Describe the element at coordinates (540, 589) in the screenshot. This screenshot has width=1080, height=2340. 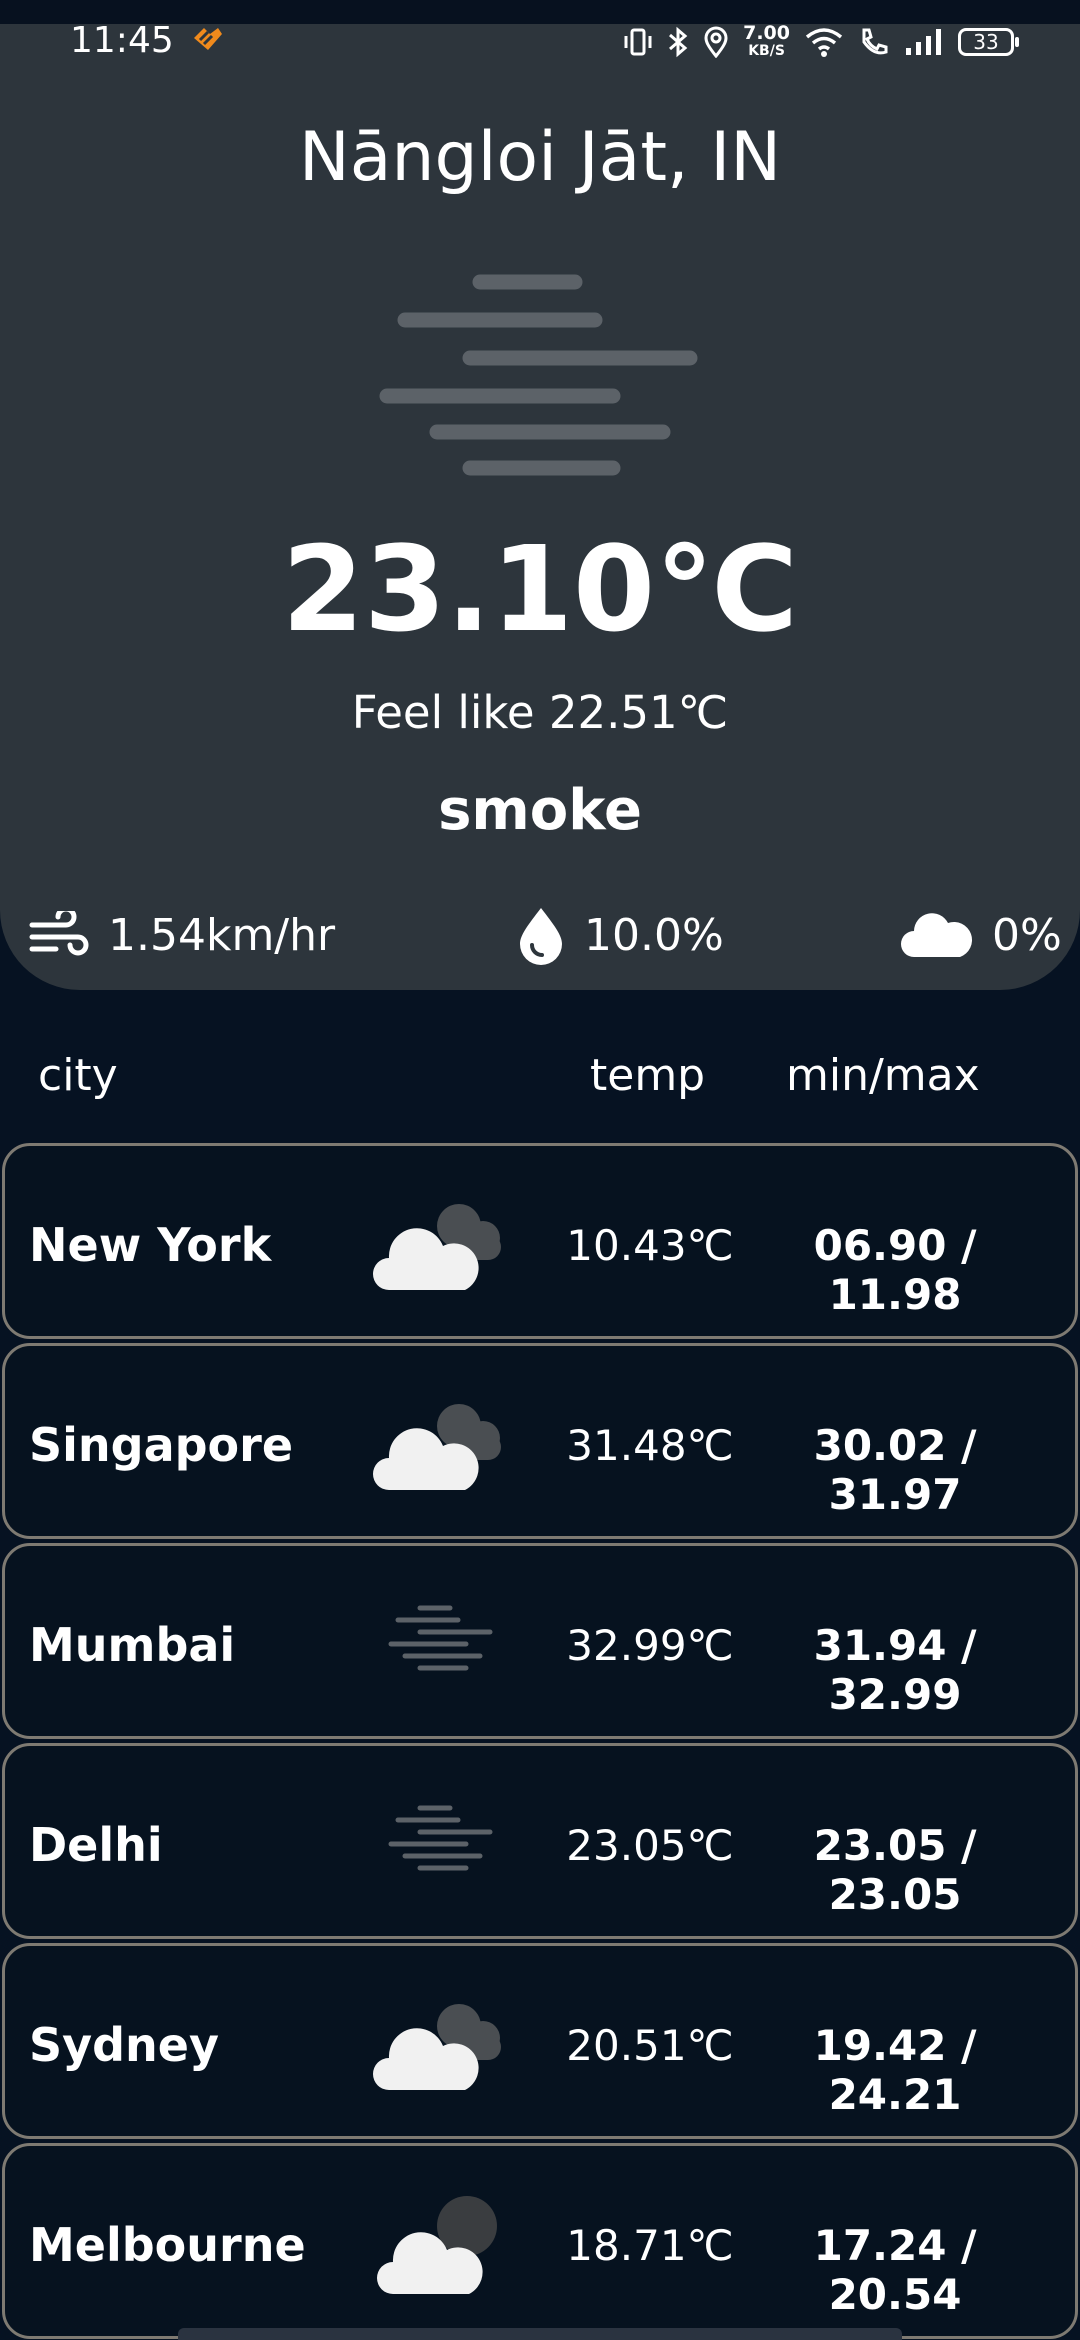
I see `current-temperature: 23.10℃` at that location.